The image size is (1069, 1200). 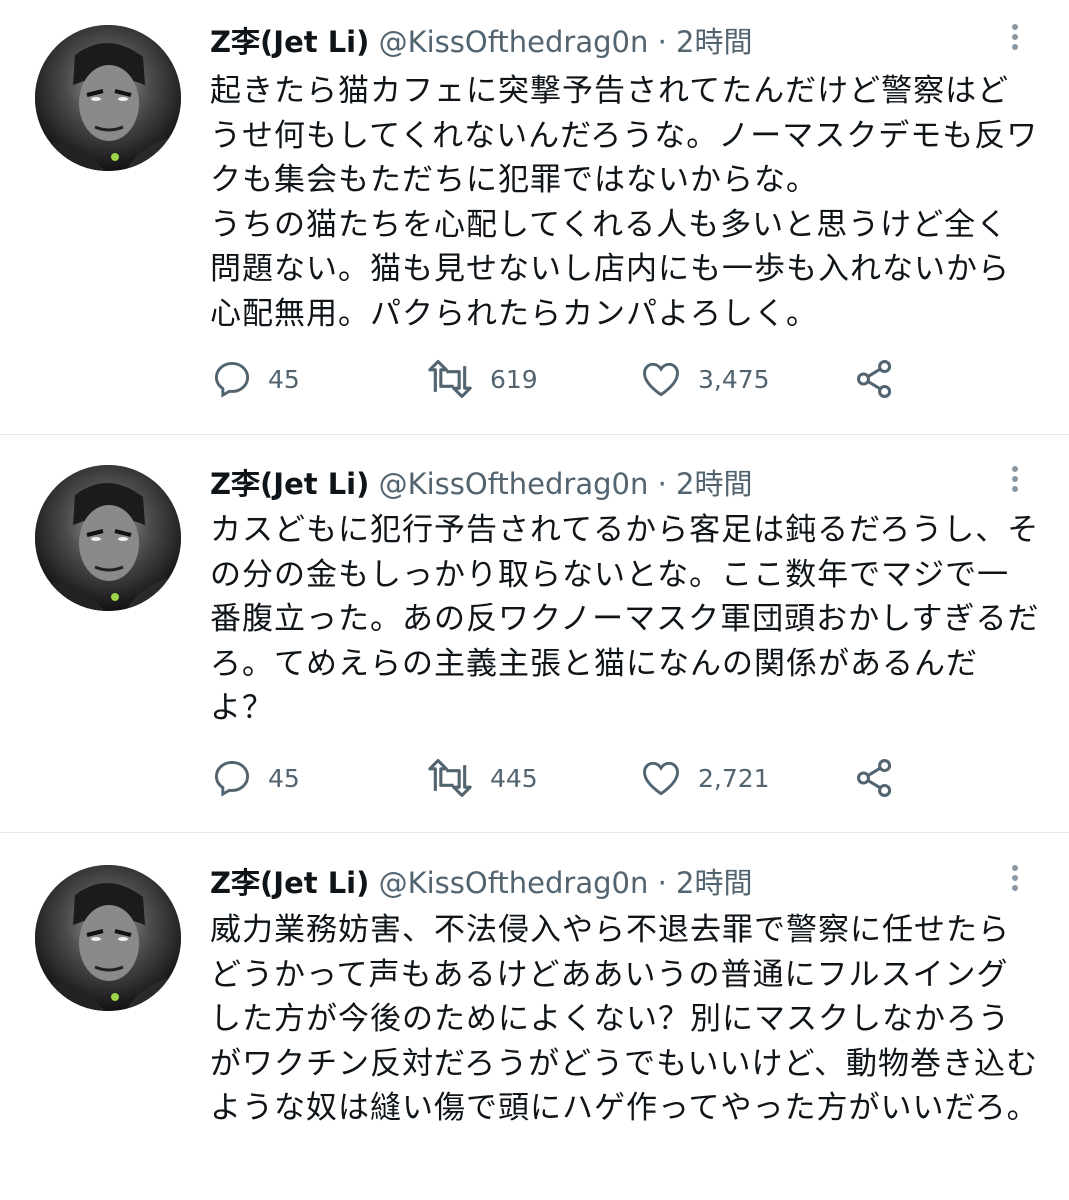 I want to click on retweet-count: 445, so click(x=514, y=778).